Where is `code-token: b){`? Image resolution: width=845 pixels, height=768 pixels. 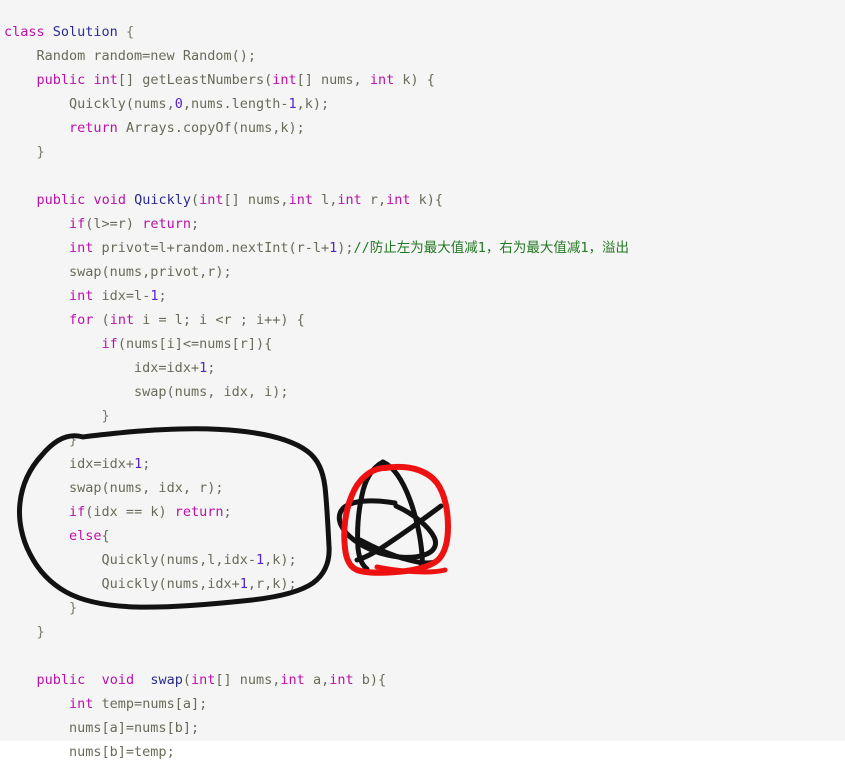 code-token: b){ is located at coordinates (370, 679).